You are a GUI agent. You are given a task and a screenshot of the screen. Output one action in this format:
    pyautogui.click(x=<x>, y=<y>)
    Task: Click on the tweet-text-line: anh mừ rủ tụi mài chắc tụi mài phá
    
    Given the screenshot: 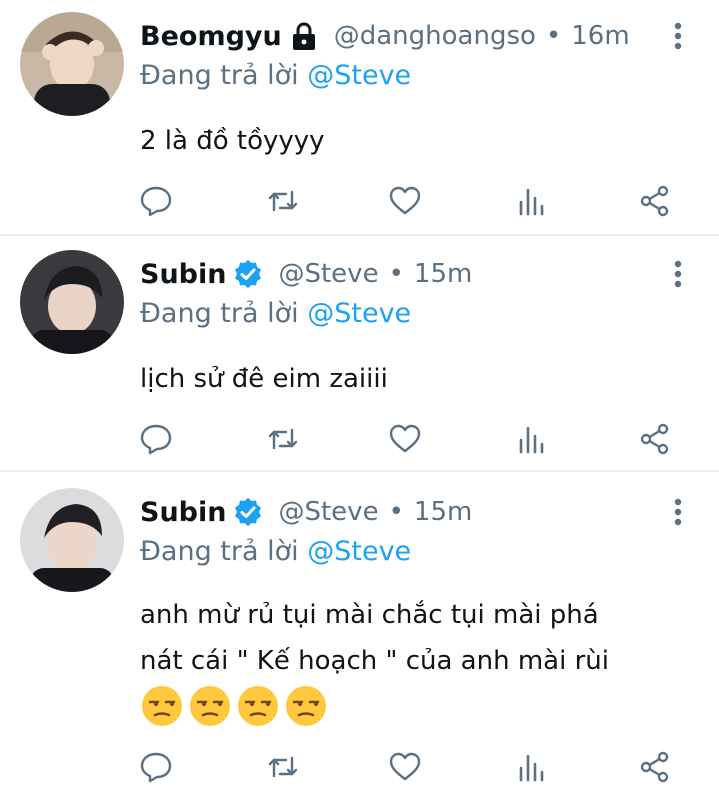 What is the action you would take?
    pyautogui.click(x=369, y=615)
    